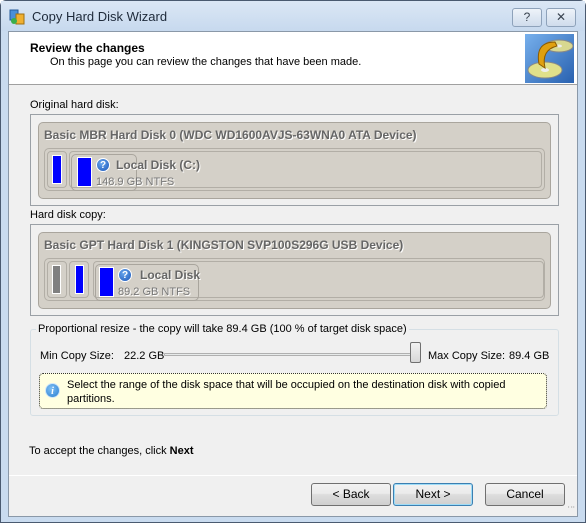 This screenshot has height=523, width=586. Describe the element at coordinates (170, 275) in the screenshot. I see `partition-name: Local Disk` at that location.